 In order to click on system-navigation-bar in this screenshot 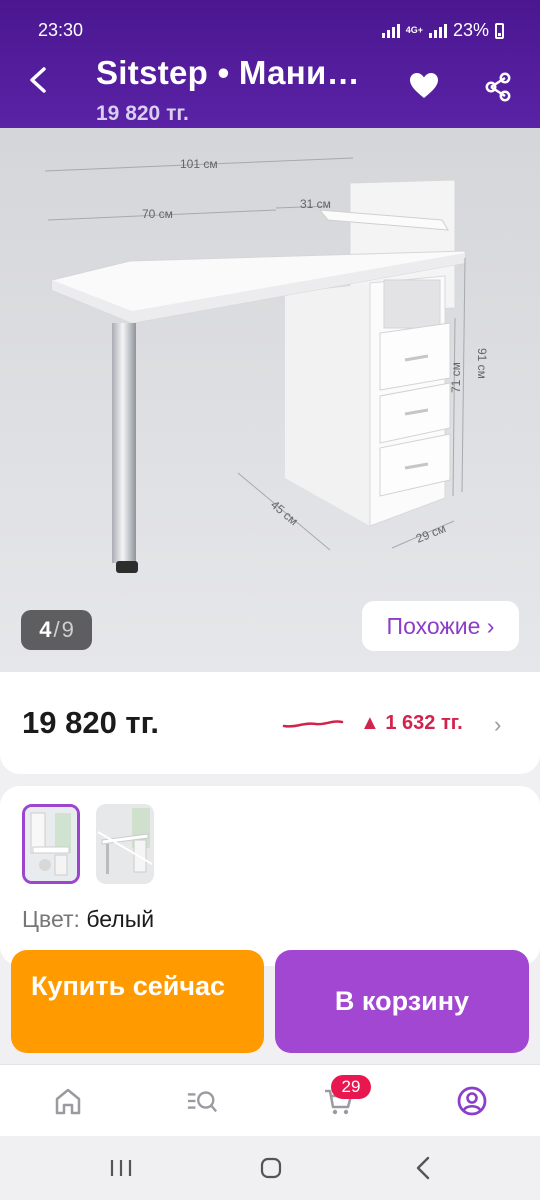, I will do `click(270, 1168)`.